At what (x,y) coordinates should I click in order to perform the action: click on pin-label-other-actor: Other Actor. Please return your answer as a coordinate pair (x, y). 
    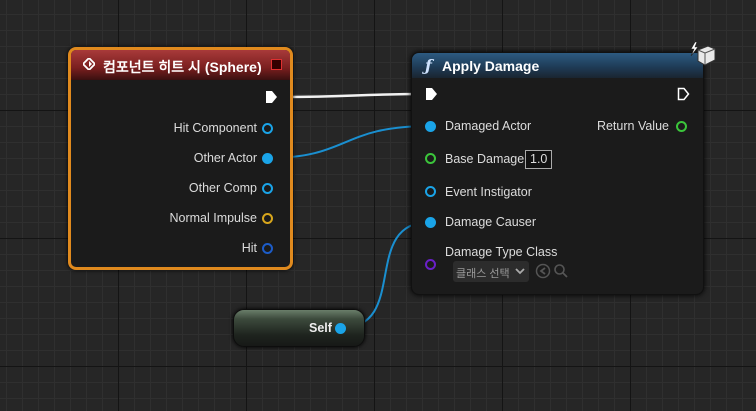
    Looking at the image, I should click on (225, 158).